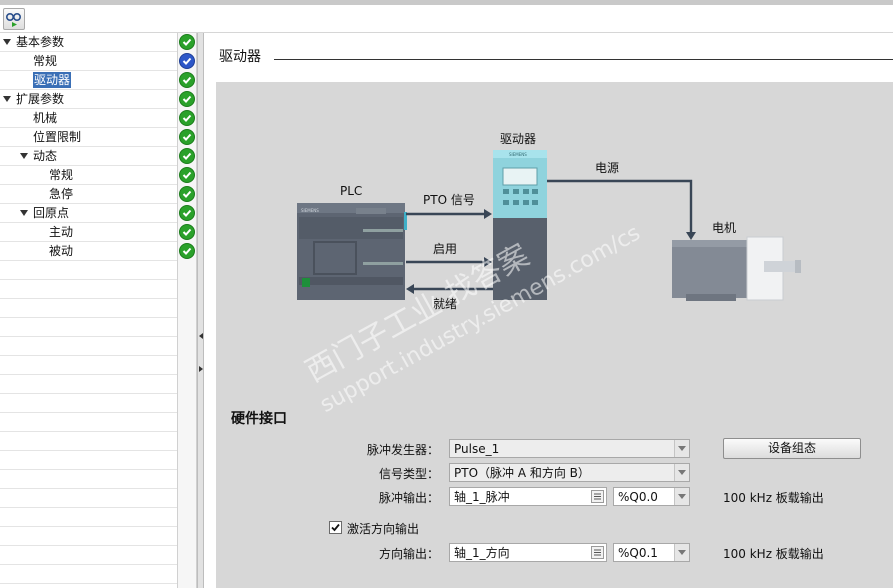 The height and width of the screenshot is (588, 893). What do you see at coordinates (88, 99) in the screenshot?
I see `tree-item: 扩展参数` at bounding box center [88, 99].